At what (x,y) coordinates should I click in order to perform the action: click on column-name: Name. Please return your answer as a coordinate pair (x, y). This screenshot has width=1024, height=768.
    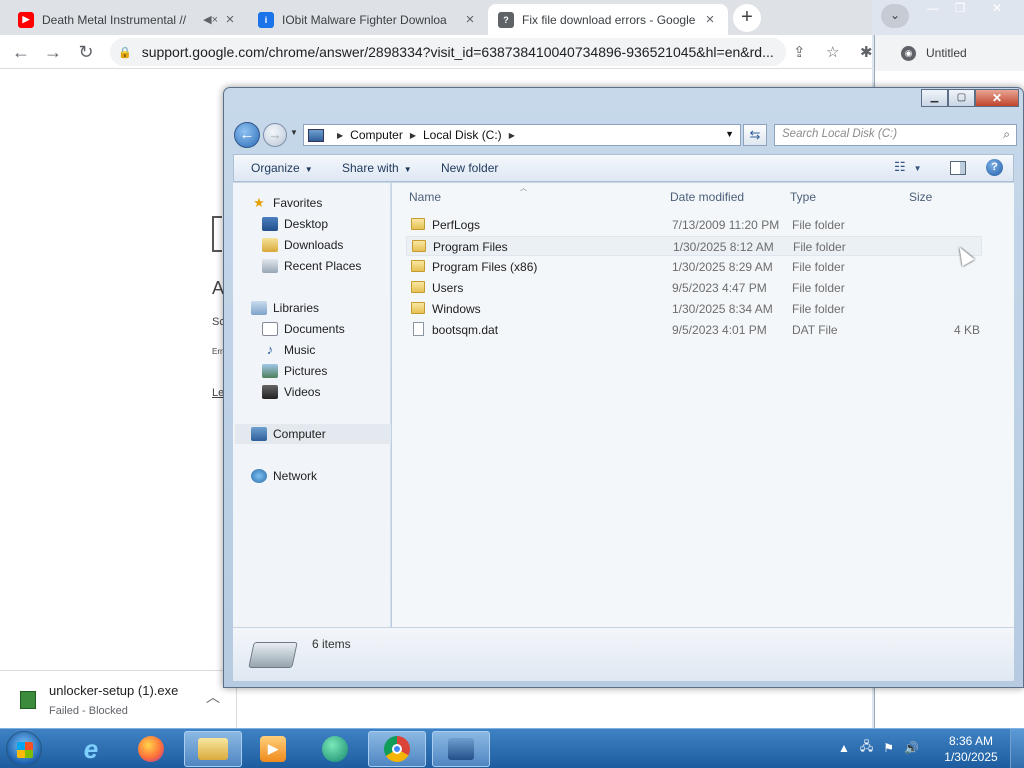
    Looking at the image, I should click on (425, 197).